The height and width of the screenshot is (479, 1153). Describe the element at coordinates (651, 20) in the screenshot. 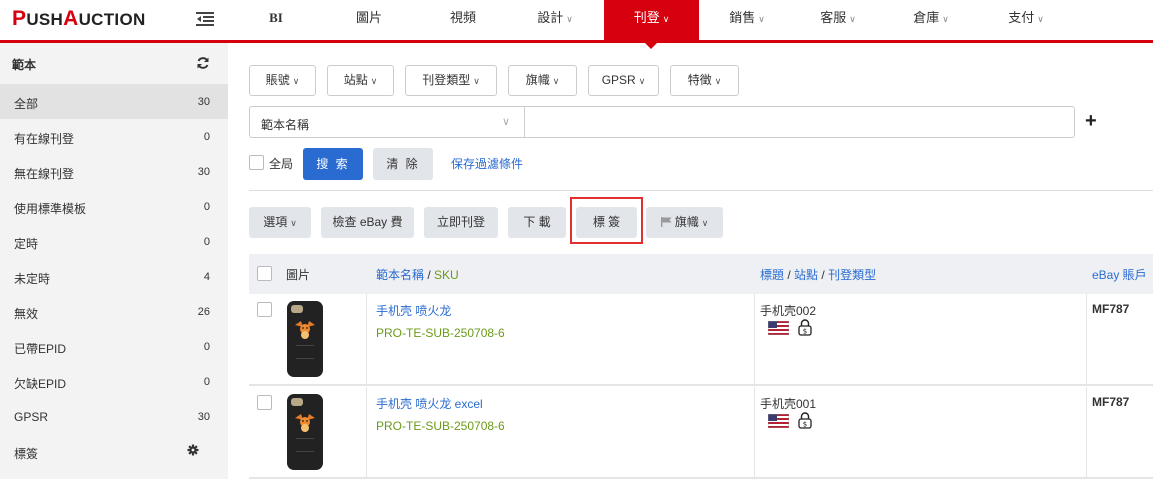

I see `nav-listing: 刊登 ∨` at that location.